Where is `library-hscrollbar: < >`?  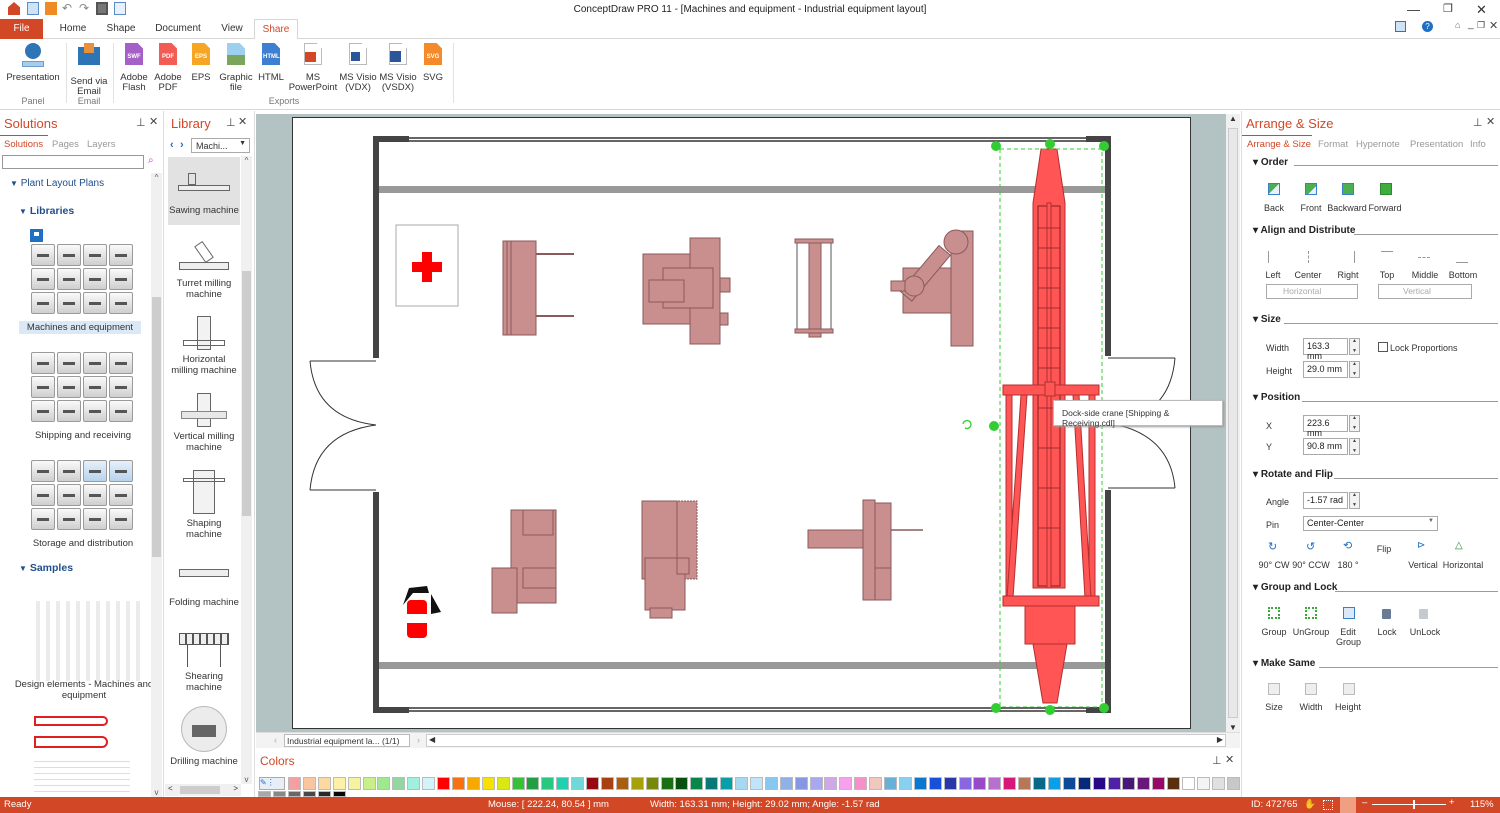
library-hscrollbar: < > is located at coordinates (203, 790).